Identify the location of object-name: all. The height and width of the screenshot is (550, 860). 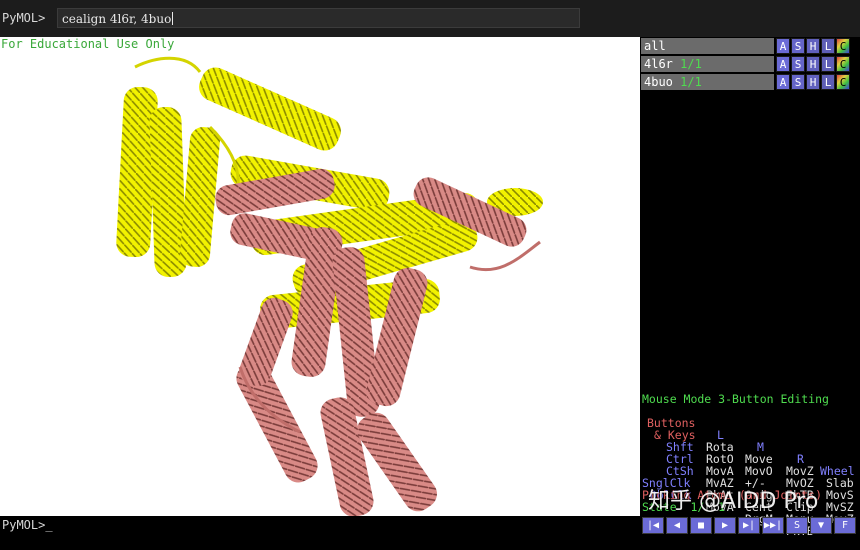
(707, 46).